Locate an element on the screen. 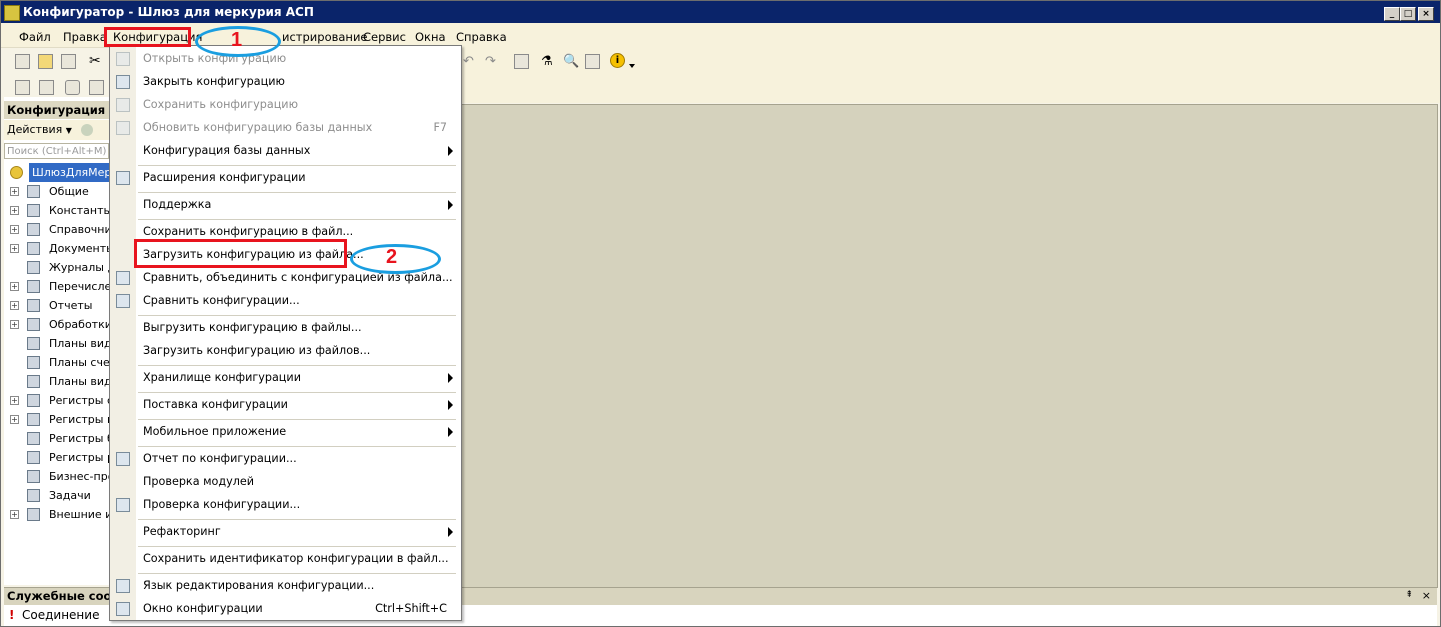  menu-help: Справка is located at coordinates (481, 37).